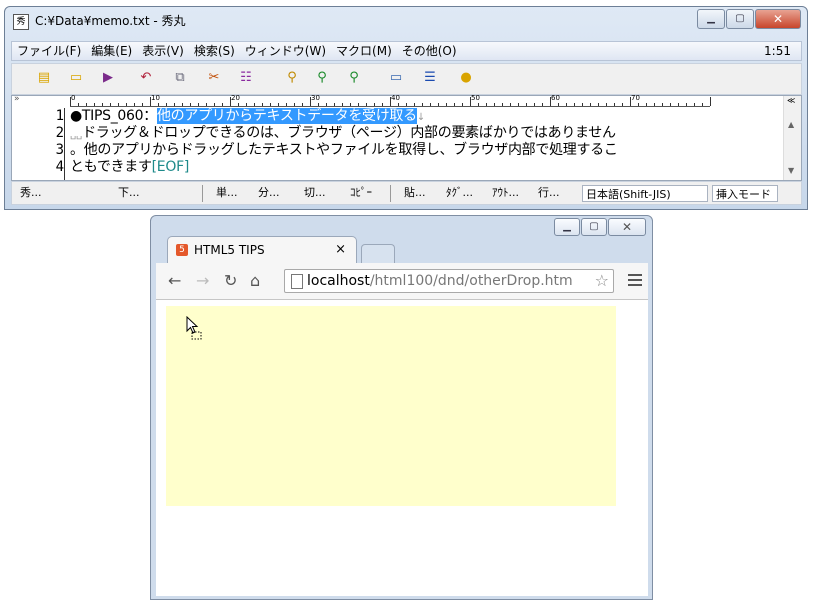  I want to click on vertical-scrollbar: ≪ ▲ ▼, so click(792, 138).